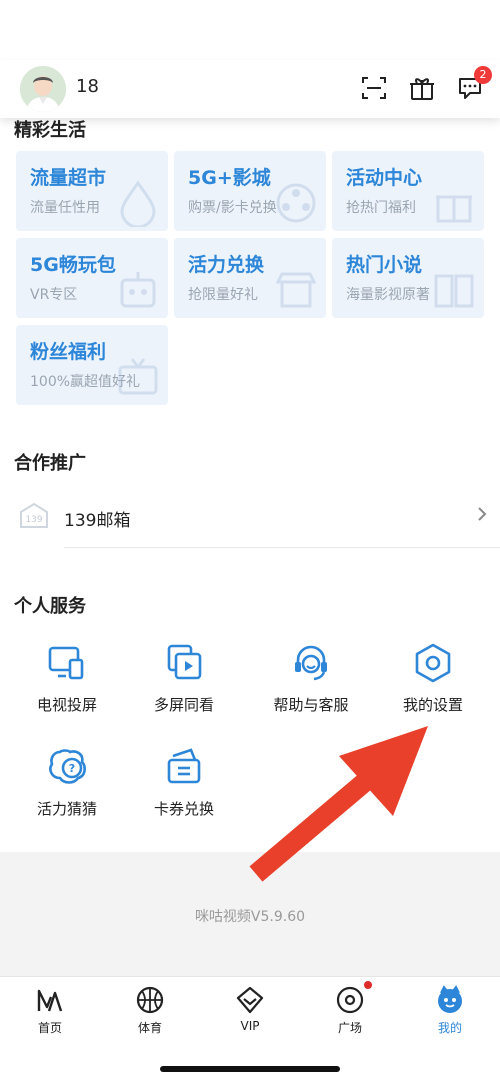 The width and height of the screenshot is (500, 1082). Describe the element at coordinates (138, 203) in the screenshot. I see `droplet-icon` at that location.